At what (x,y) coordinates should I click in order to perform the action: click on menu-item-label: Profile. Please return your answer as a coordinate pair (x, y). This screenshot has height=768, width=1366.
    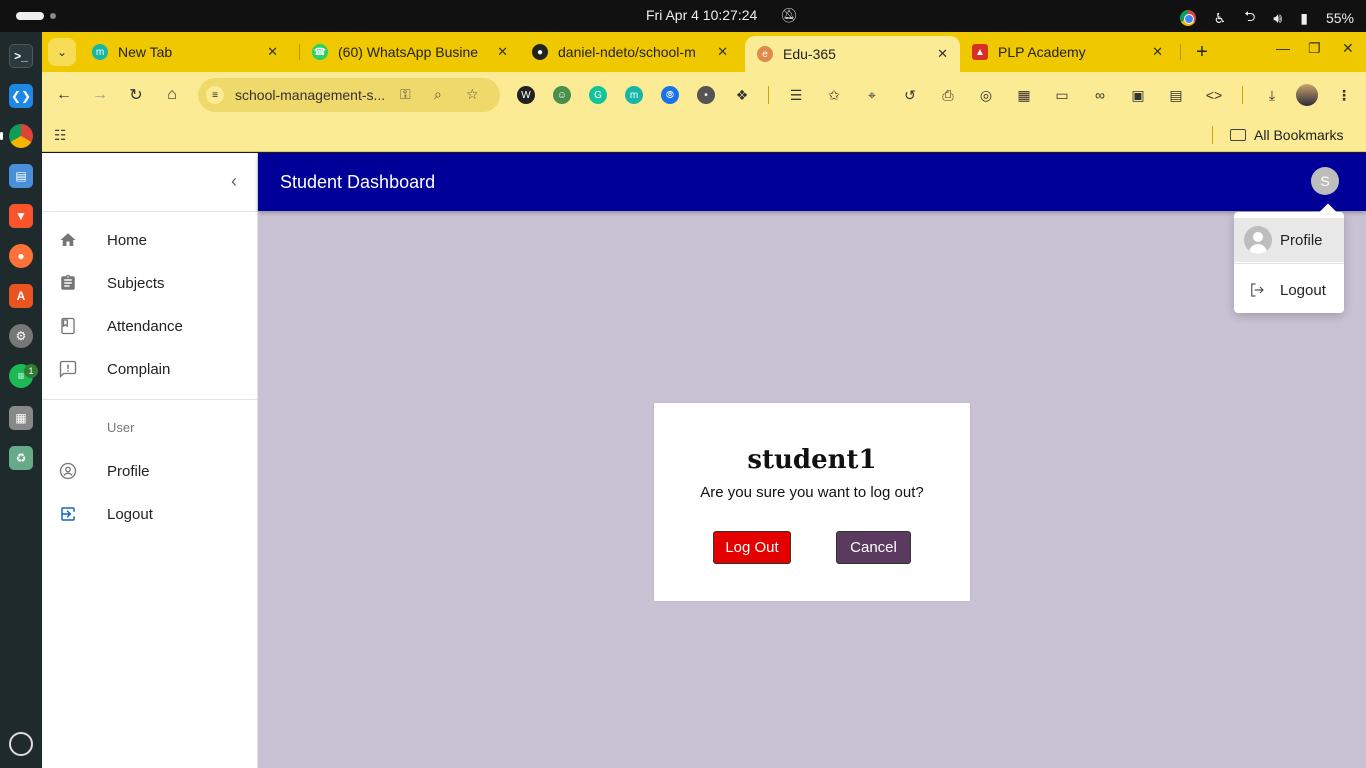
    Looking at the image, I should click on (1301, 240).